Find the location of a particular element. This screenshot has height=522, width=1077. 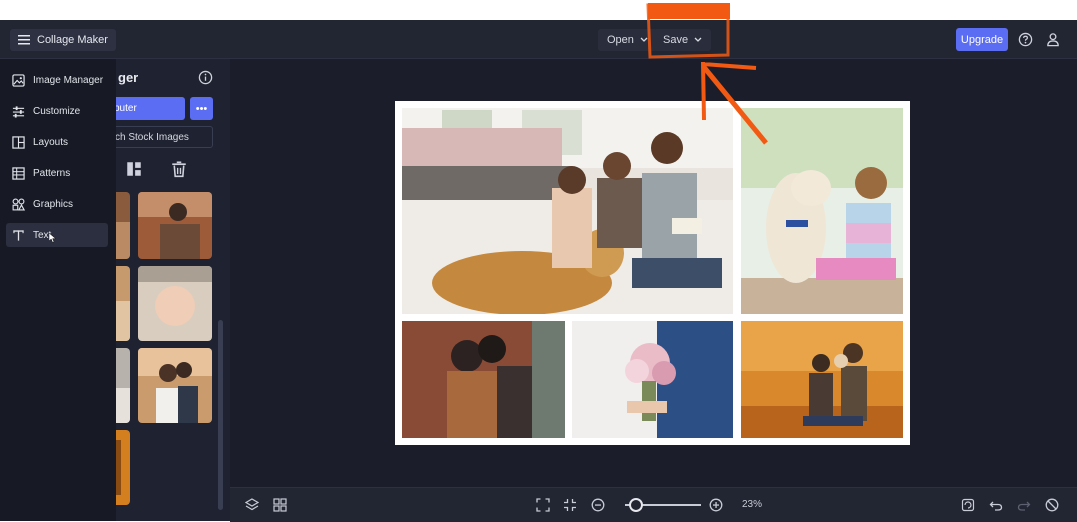

shapes-icon is located at coordinates (18, 204).